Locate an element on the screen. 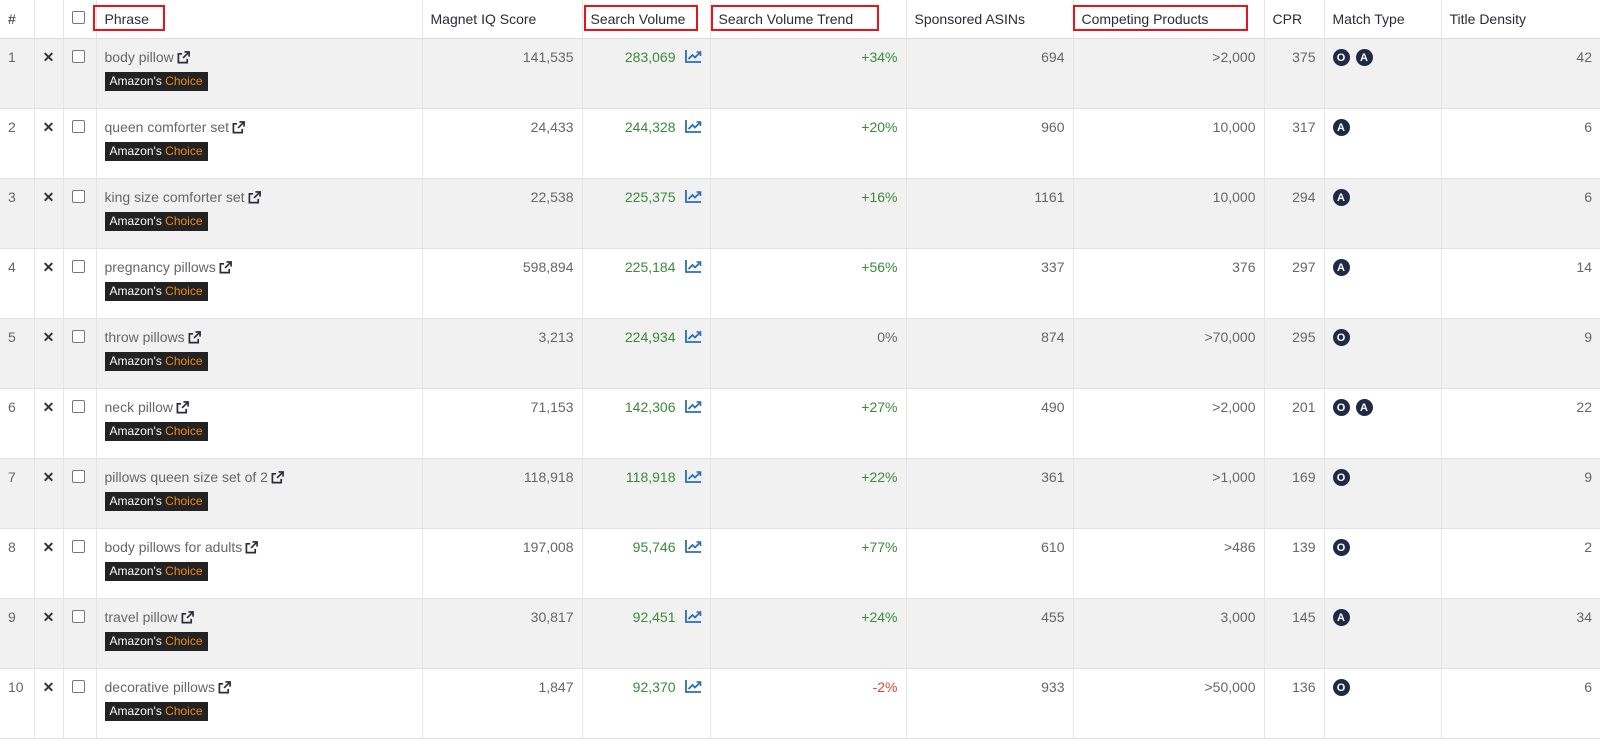 This screenshot has width=1600, height=739. phrase-link: pregnancy pillows is located at coordinates (160, 267).